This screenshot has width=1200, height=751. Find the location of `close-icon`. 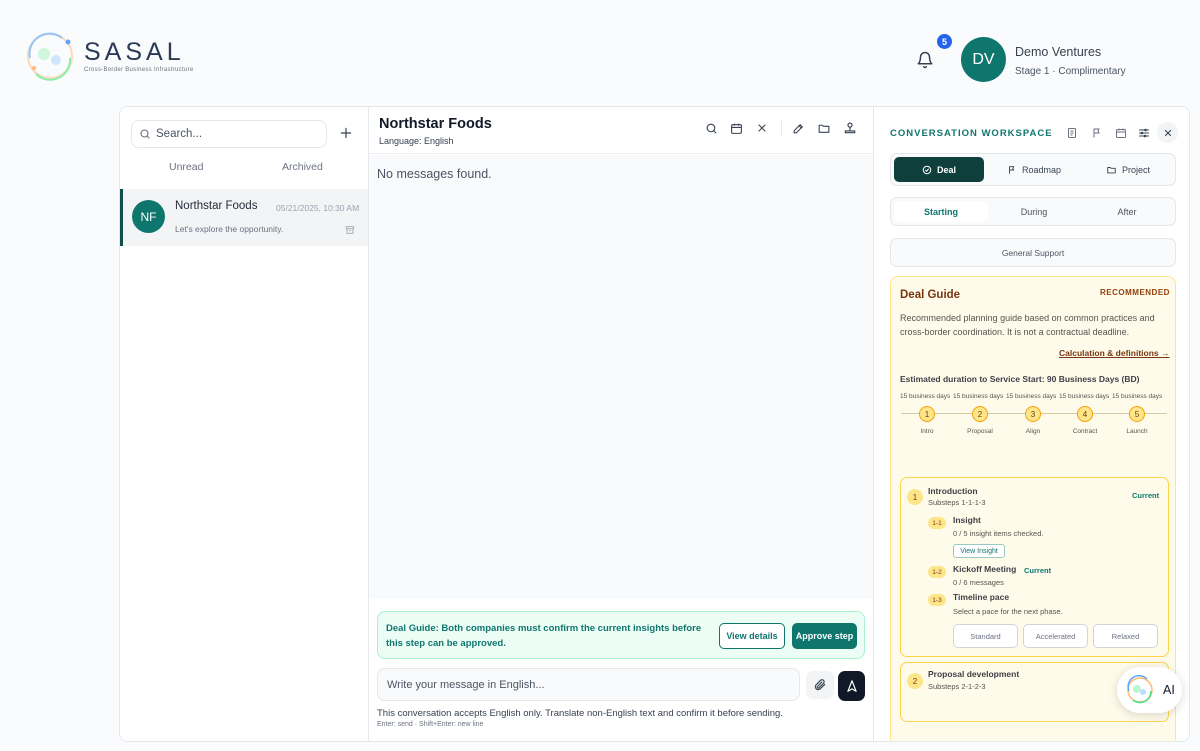

close-icon is located at coordinates (762, 128).